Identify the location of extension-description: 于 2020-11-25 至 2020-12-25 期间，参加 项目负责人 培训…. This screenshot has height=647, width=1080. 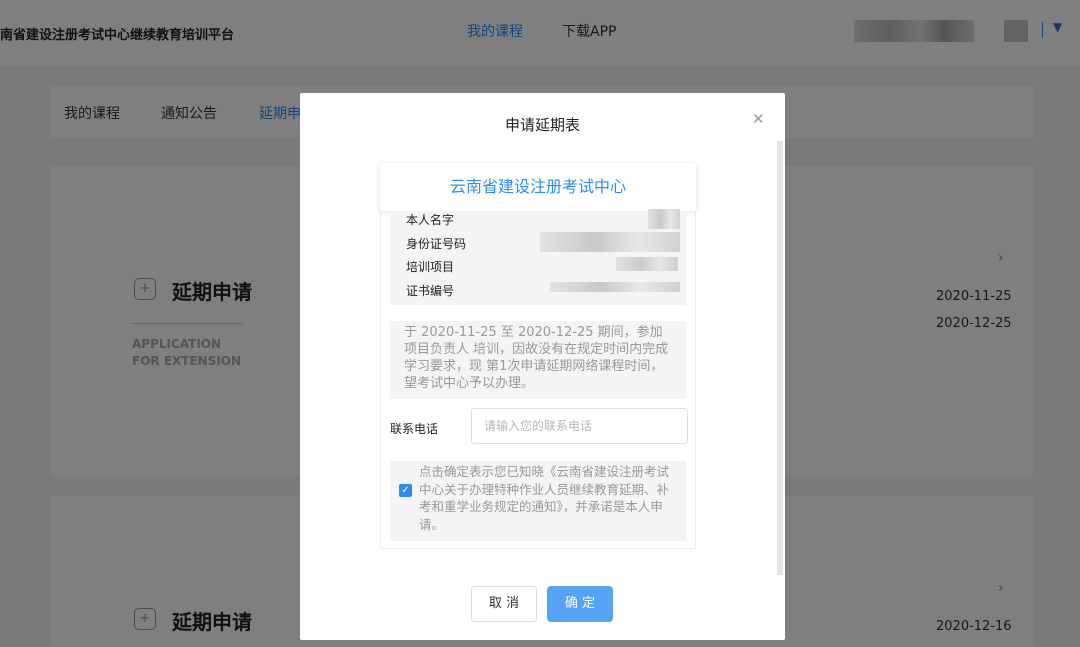
(538, 360).